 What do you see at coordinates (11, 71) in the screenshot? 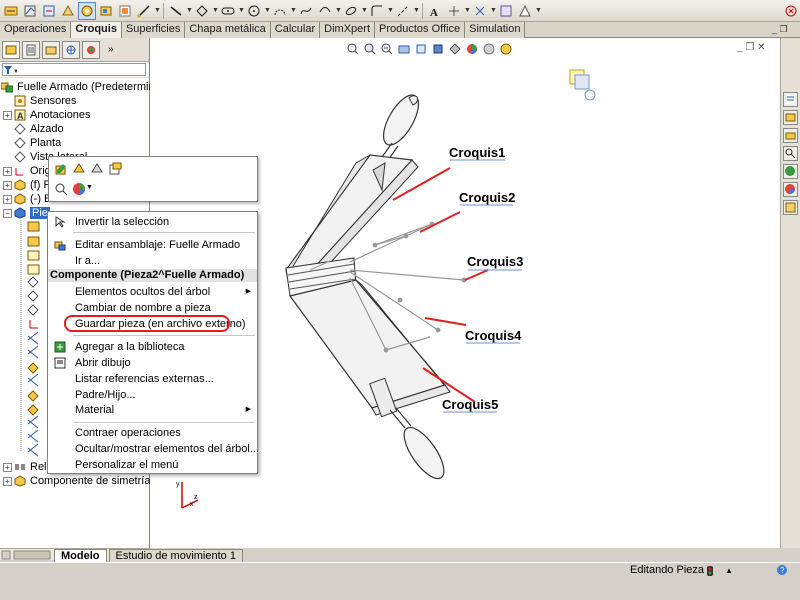
I see `filter-icon: ▼` at bounding box center [11, 71].